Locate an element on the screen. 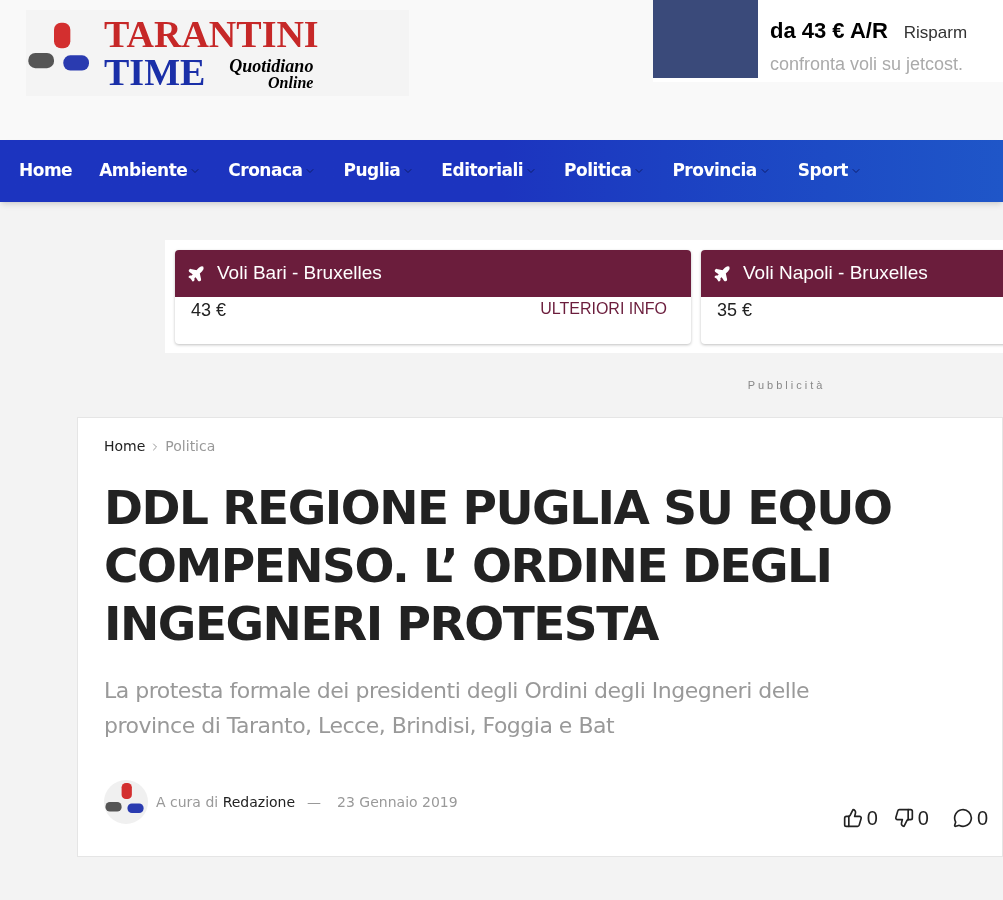 The image size is (1003, 900). article-date: 23 Gennaio 2019 is located at coordinates (397, 802).